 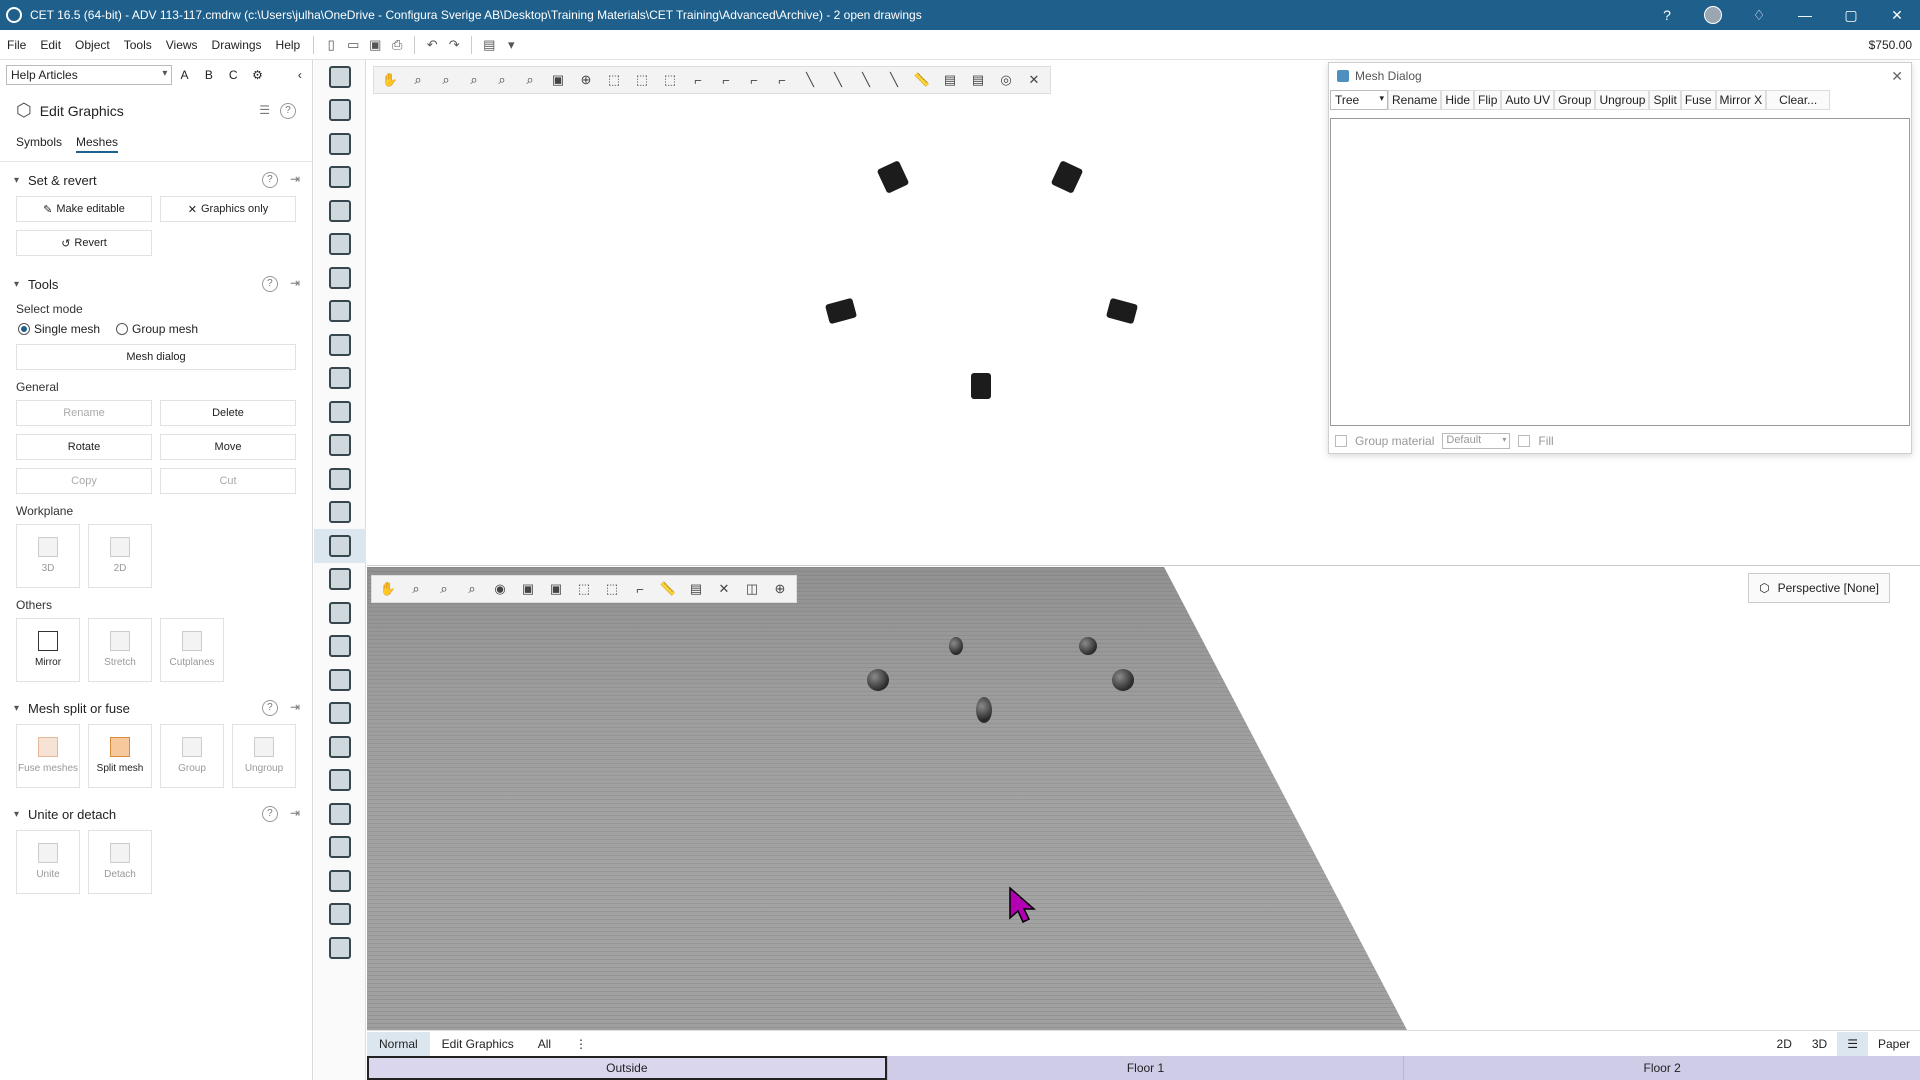 What do you see at coordinates (331, 45) in the screenshot?
I see `new-file-icon: ▯` at bounding box center [331, 45].